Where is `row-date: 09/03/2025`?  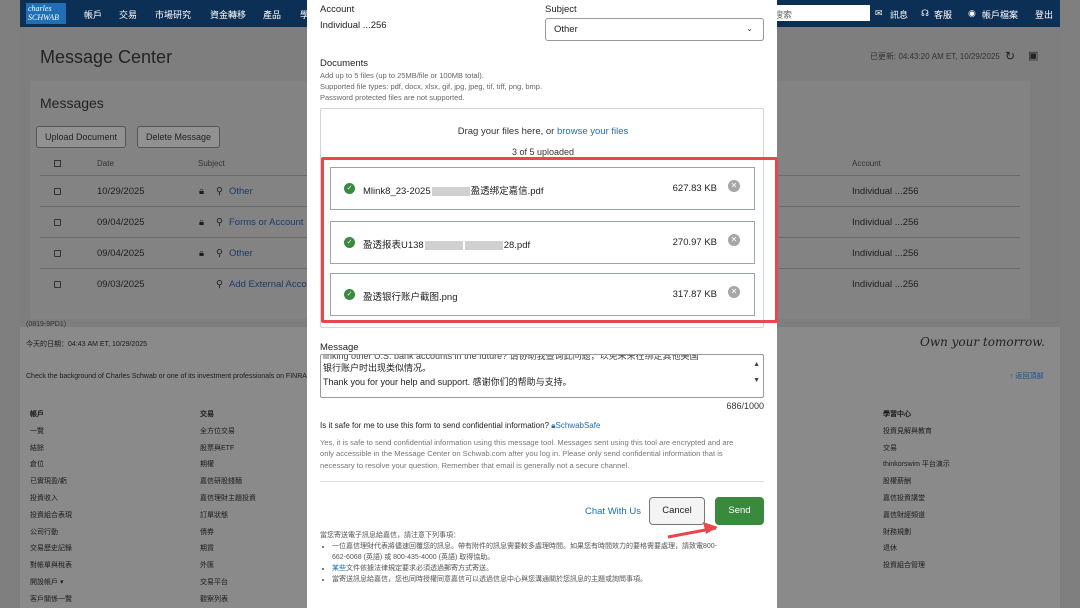 row-date: 09/03/2025 is located at coordinates (121, 284).